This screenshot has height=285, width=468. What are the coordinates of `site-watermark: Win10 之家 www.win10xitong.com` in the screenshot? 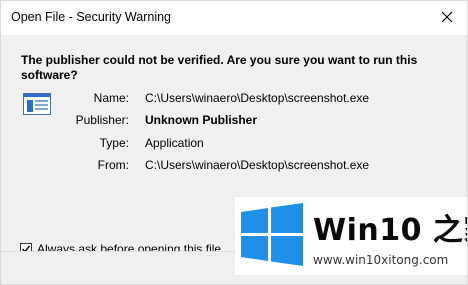 It's located at (351, 236).